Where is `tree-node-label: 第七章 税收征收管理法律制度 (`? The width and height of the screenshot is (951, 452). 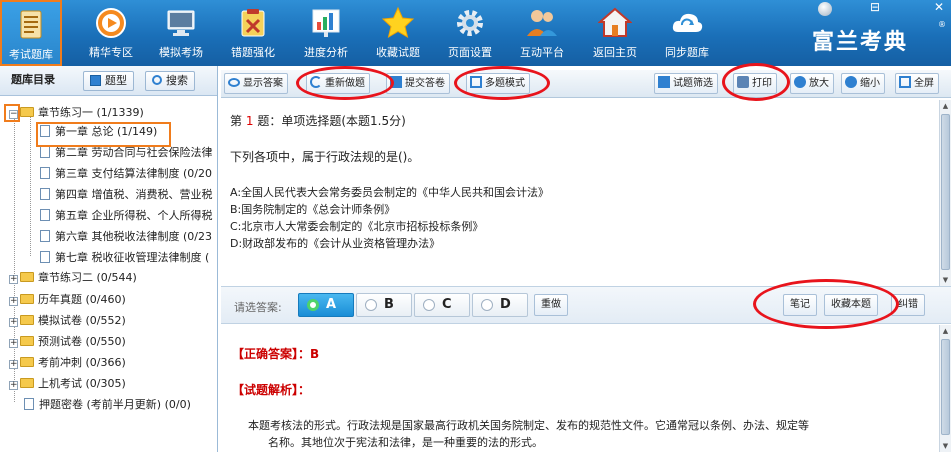
tree-node-label: 第七章 税收征收管理法律制度 ( is located at coordinates (132, 257).